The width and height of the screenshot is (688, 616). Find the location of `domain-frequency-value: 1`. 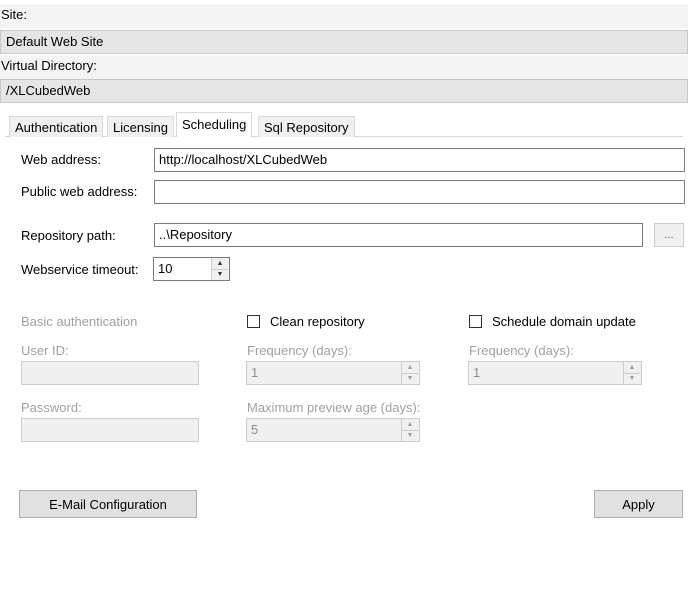

domain-frequency-value: 1 is located at coordinates (477, 372).